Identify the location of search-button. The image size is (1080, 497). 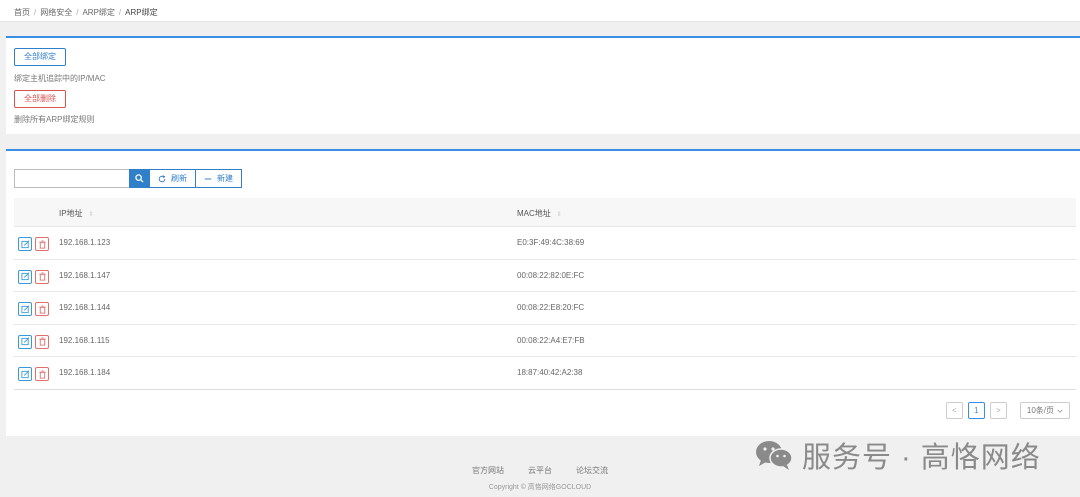
(139, 178).